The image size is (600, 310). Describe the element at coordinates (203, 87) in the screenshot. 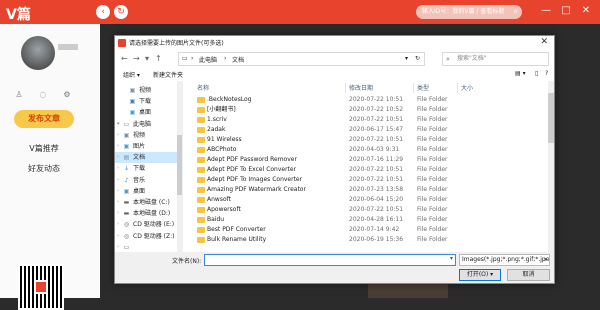

I see `column-header-name: 名称` at that location.